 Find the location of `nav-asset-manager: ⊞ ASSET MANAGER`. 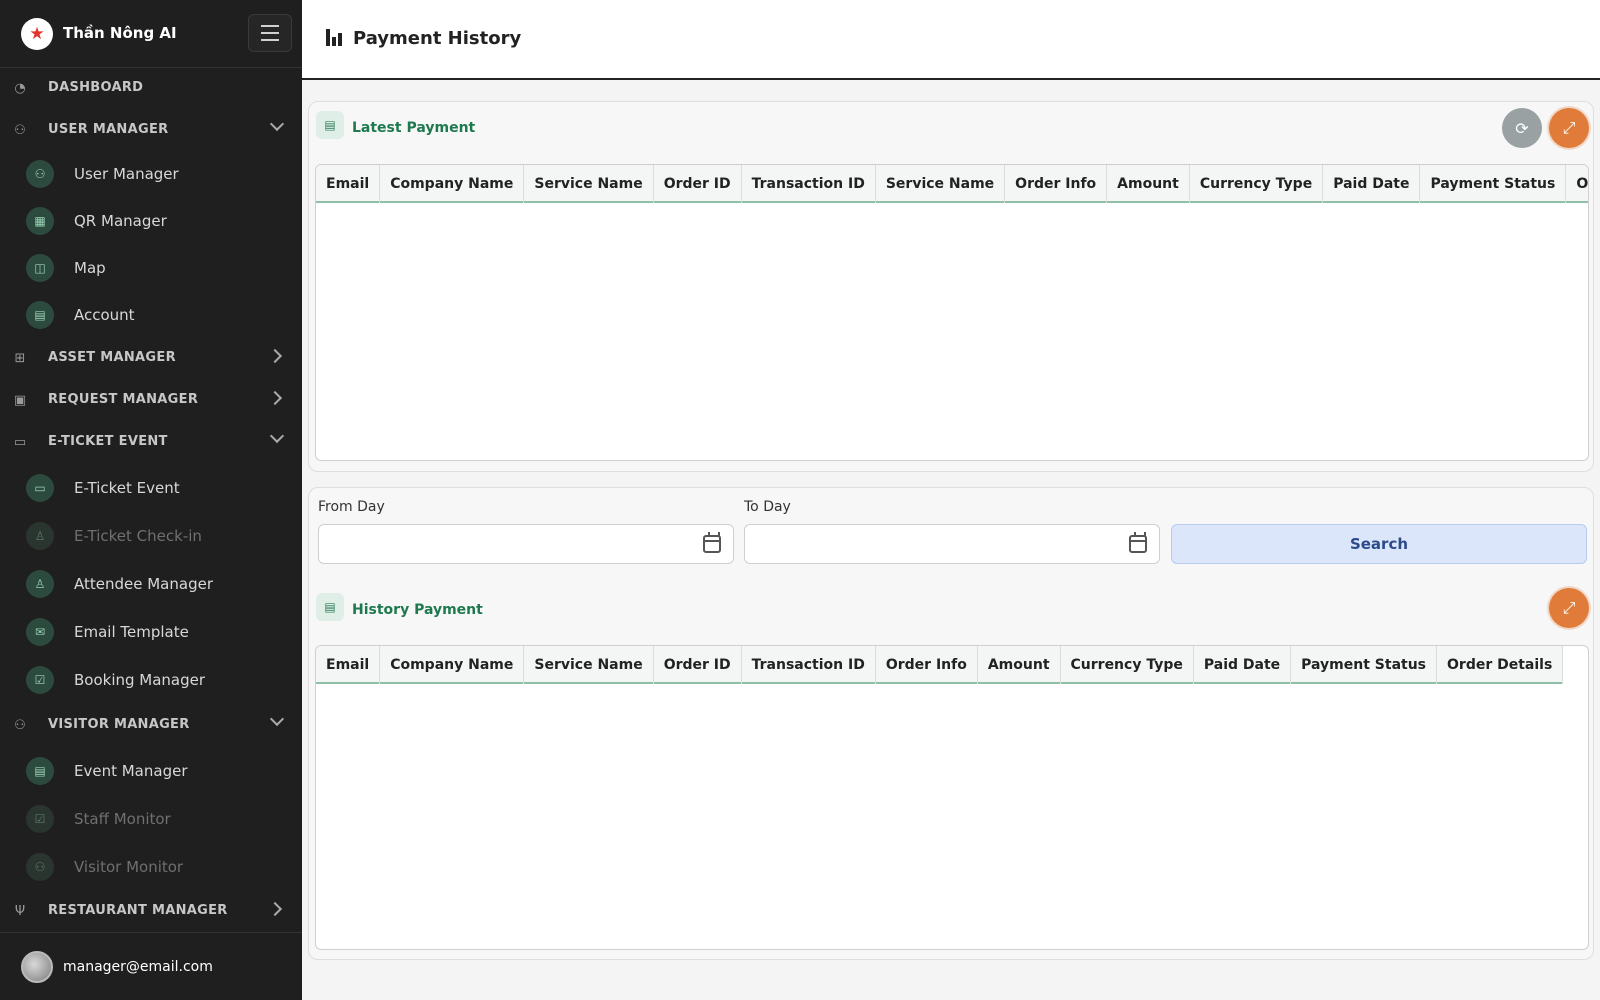

nav-asset-manager: ⊞ ASSET MANAGER is located at coordinates (151, 358).